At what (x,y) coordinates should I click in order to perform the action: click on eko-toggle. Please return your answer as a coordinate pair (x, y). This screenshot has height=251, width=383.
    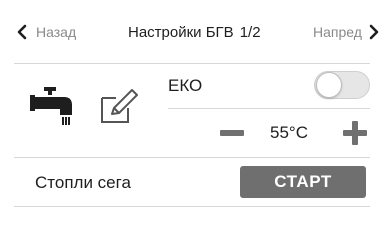
    Looking at the image, I should click on (342, 85).